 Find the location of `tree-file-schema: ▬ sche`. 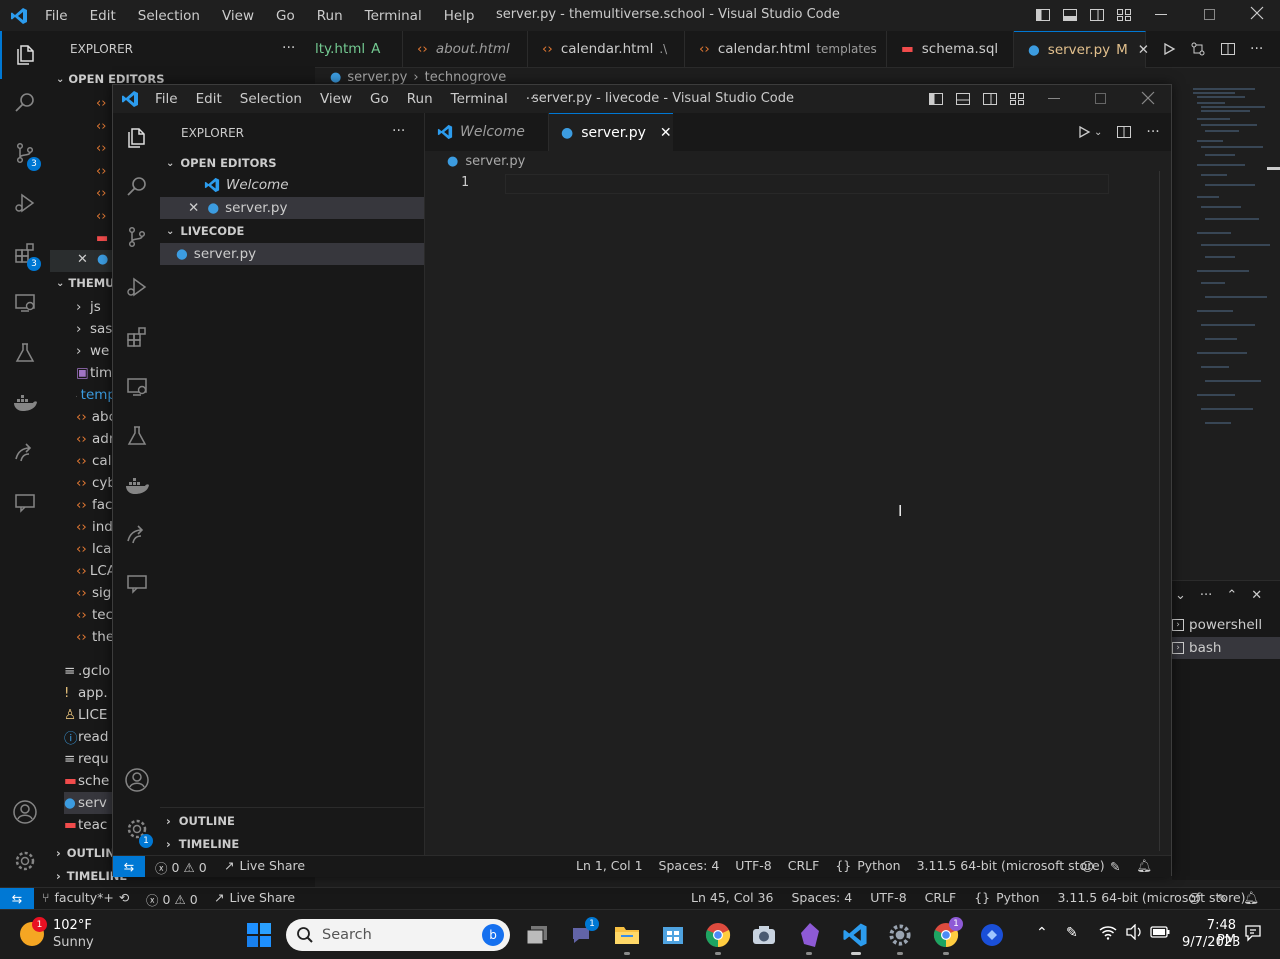

tree-file-schema: ▬ sche is located at coordinates (90, 781).